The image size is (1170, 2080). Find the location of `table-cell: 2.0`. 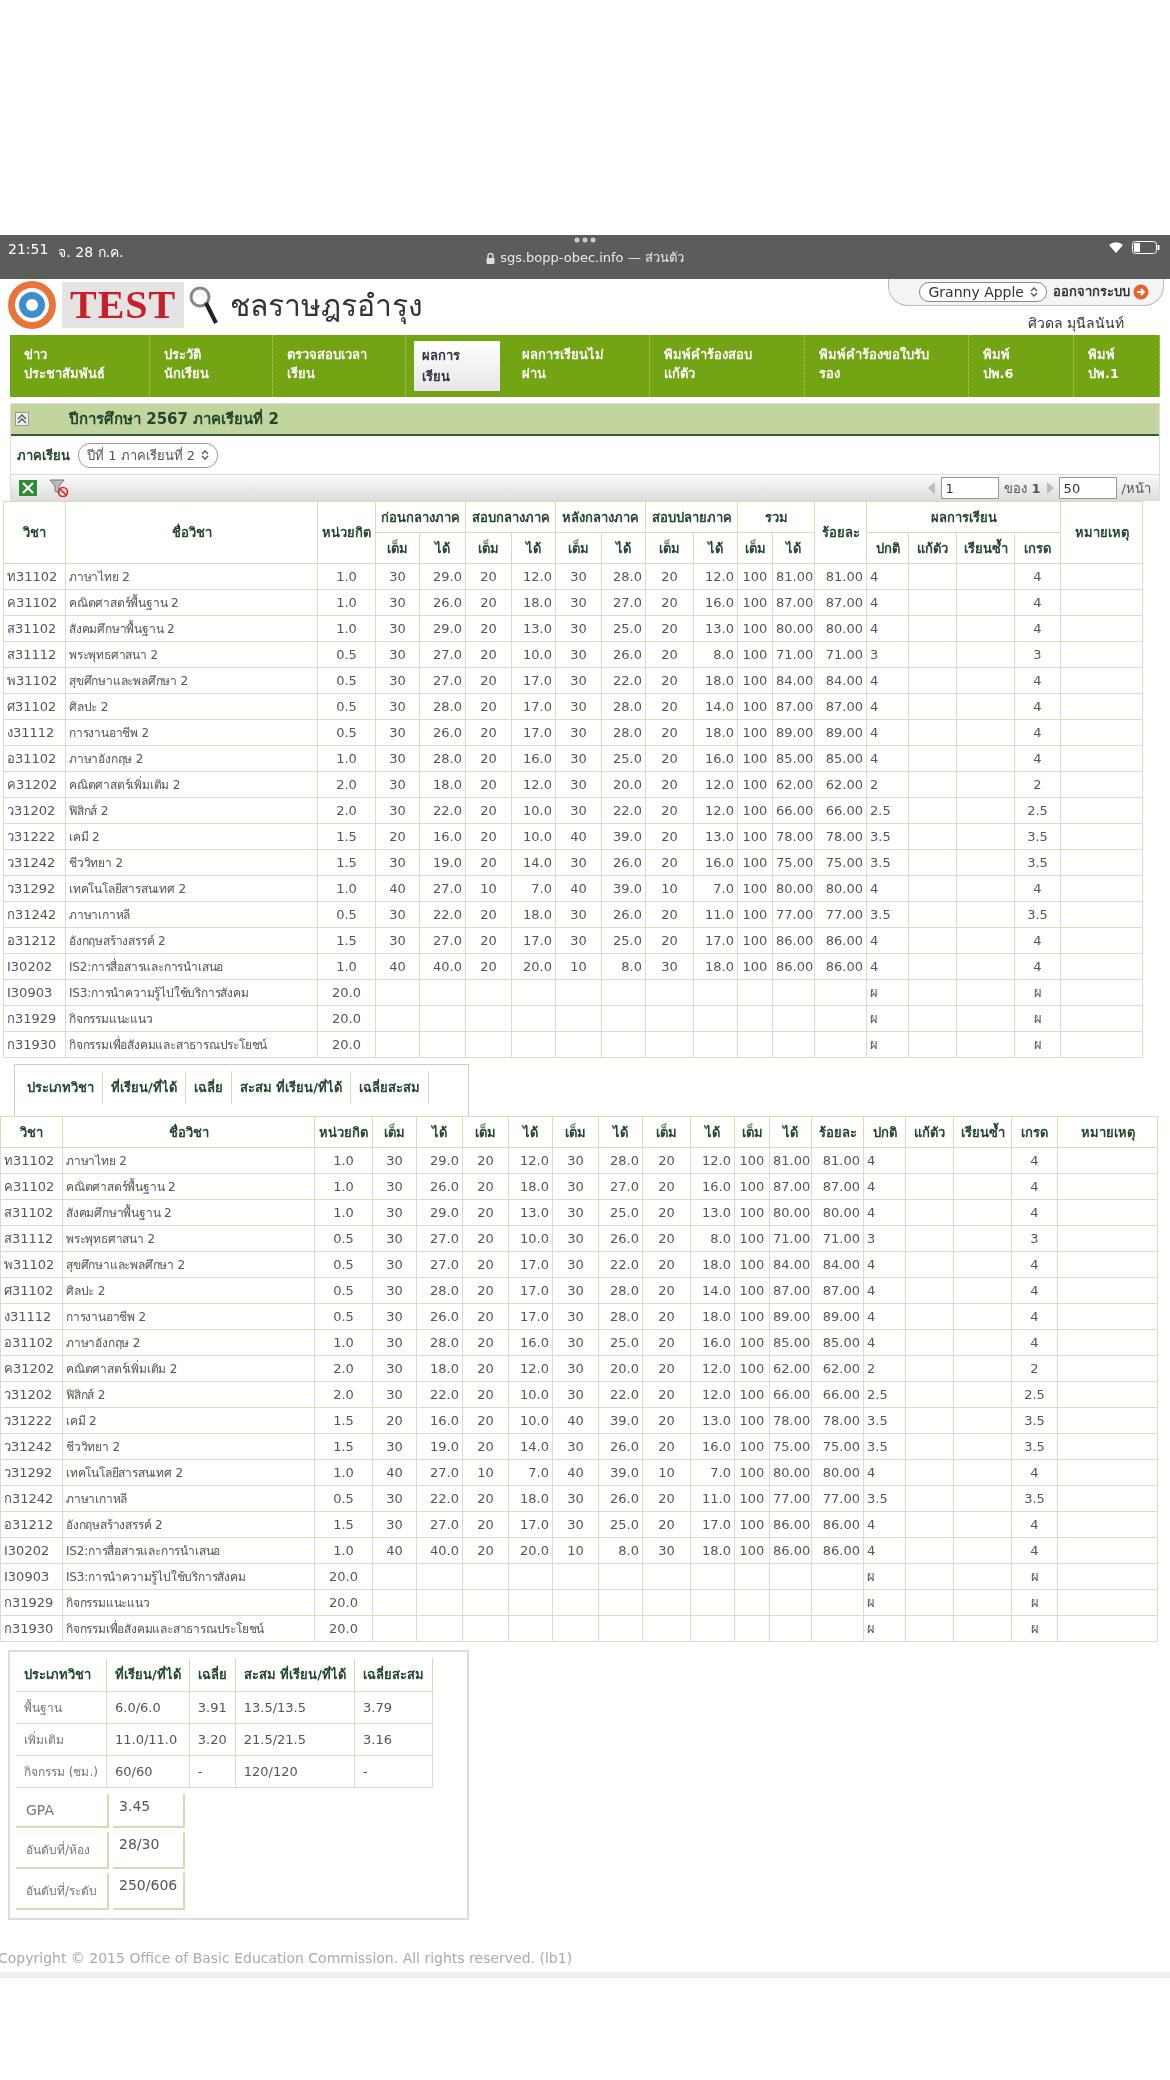

table-cell: 2.0 is located at coordinates (343, 1394).